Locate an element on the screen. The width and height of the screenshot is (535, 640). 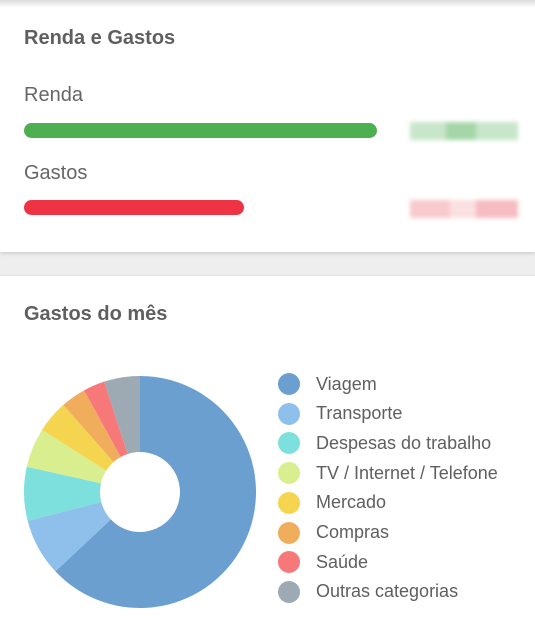
legend-label: Mercado is located at coordinates (351, 502).